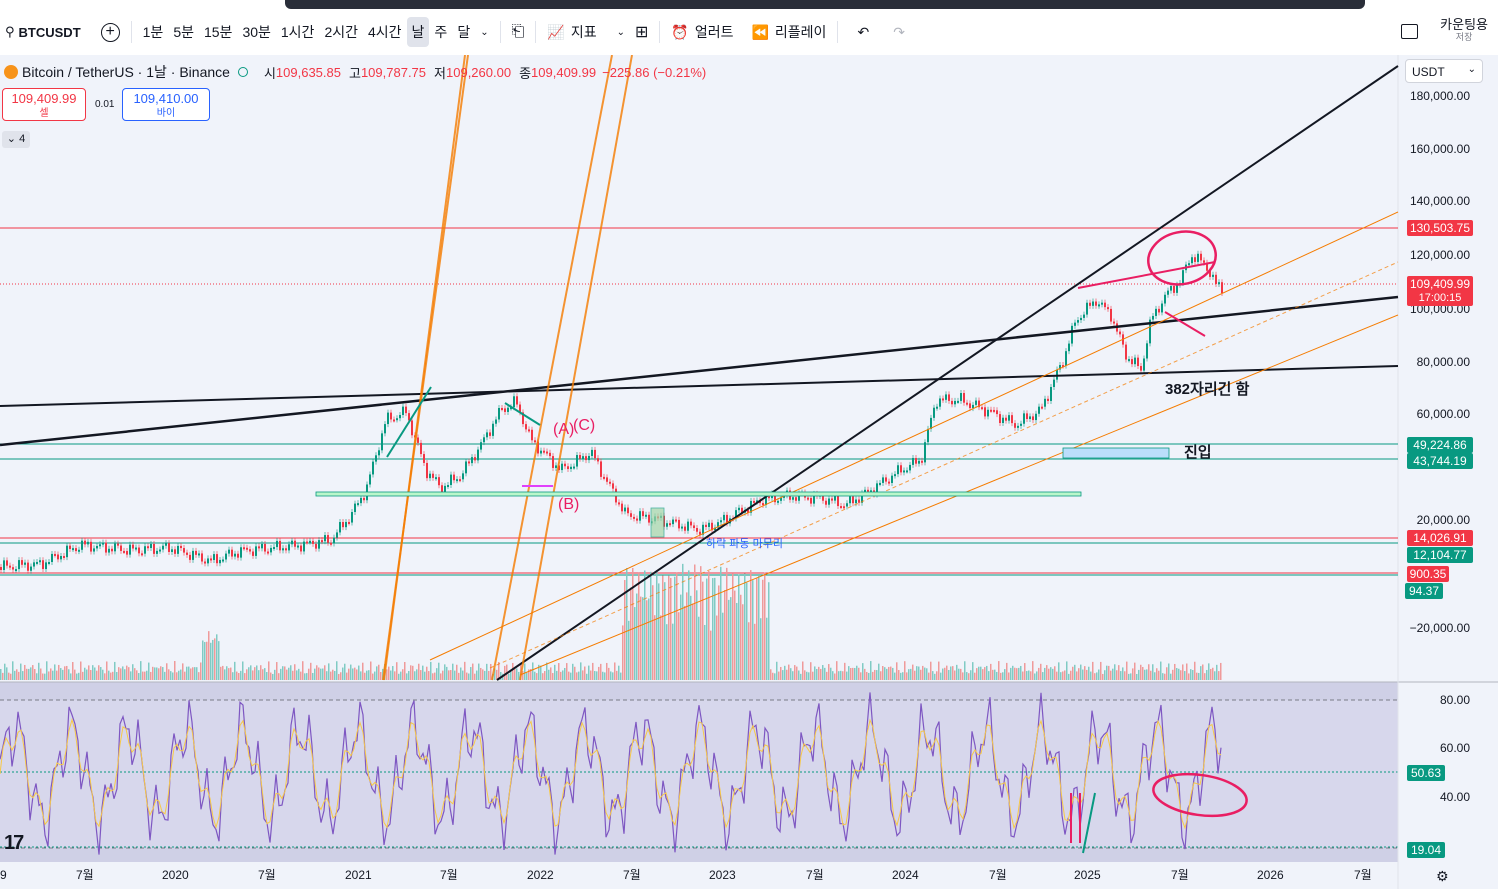 This screenshot has width=1498, height=894. I want to click on buy-button: 109,410.00 바이, so click(166, 104).